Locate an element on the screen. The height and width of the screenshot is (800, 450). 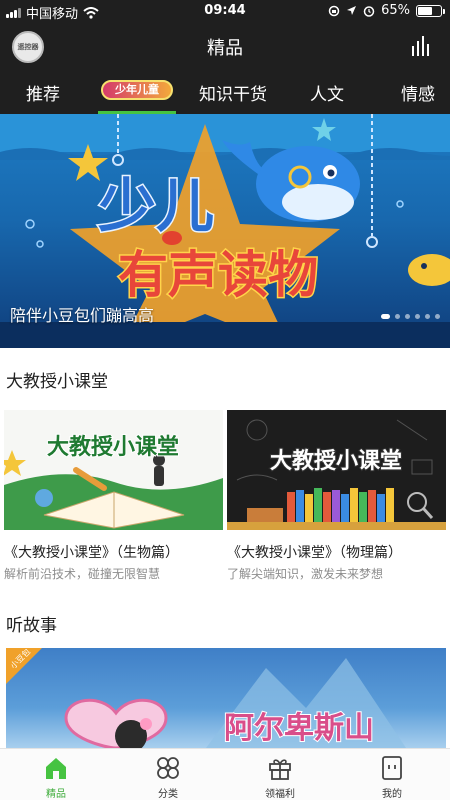
nav-category: 分类 is located at coordinates (168, 777).